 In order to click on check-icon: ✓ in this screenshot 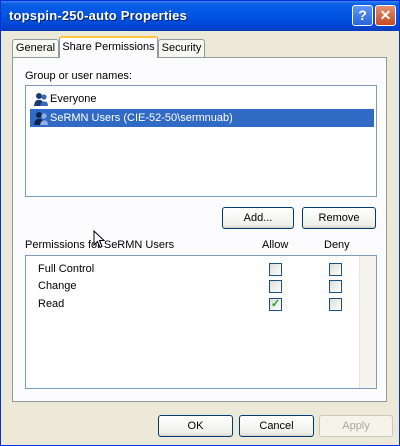, I will do `click(276, 304)`.